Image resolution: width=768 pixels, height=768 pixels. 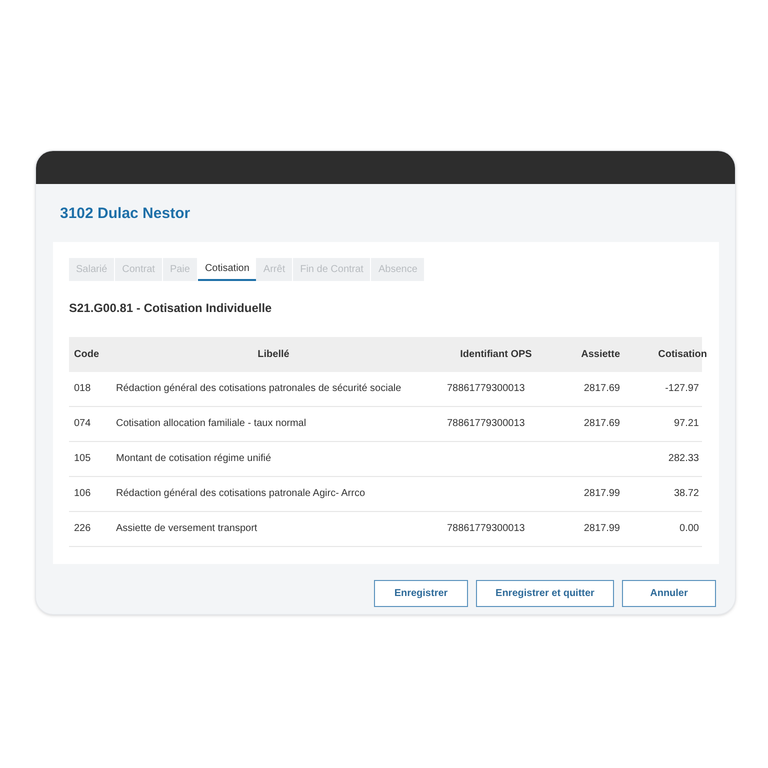 What do you see at coordinates (600, 355) in the screenshot?
I see `column-header: Assiette` at bounding box center [600, 355].